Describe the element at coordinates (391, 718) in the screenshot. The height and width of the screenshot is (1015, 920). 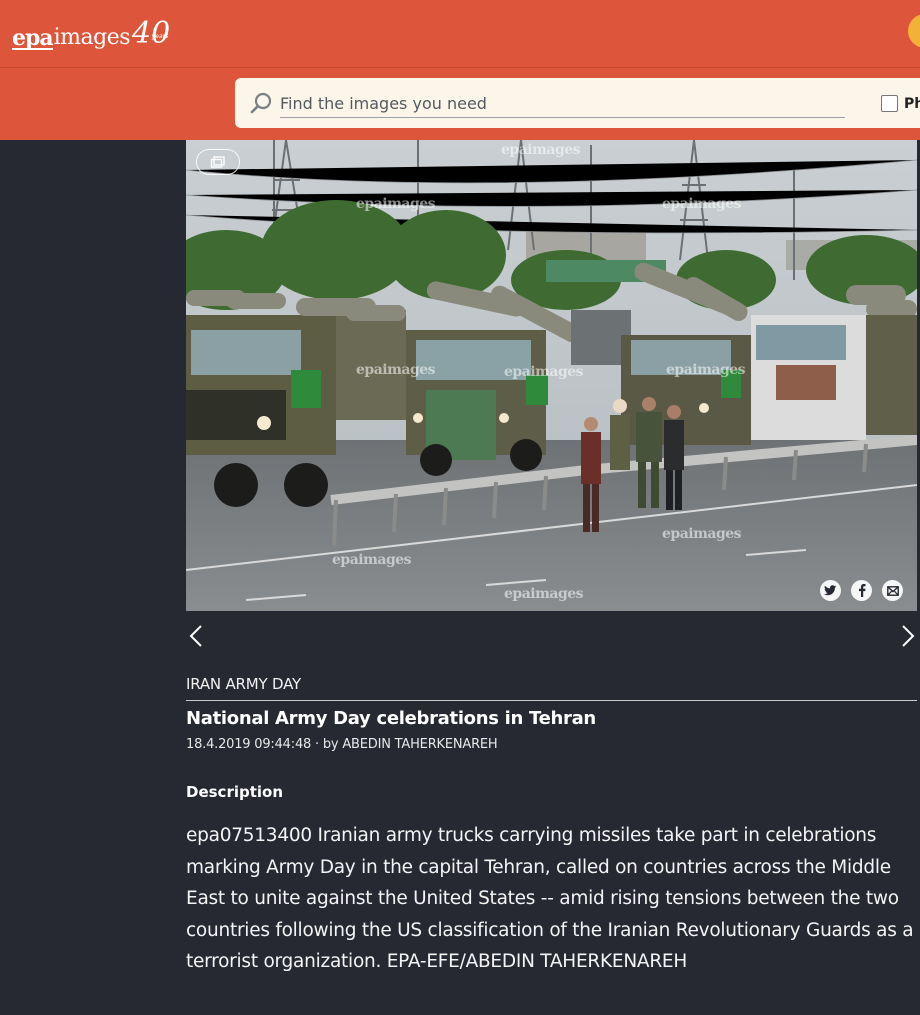
I see `image-headline: National Army Day celebrations in Tehran` at that location.